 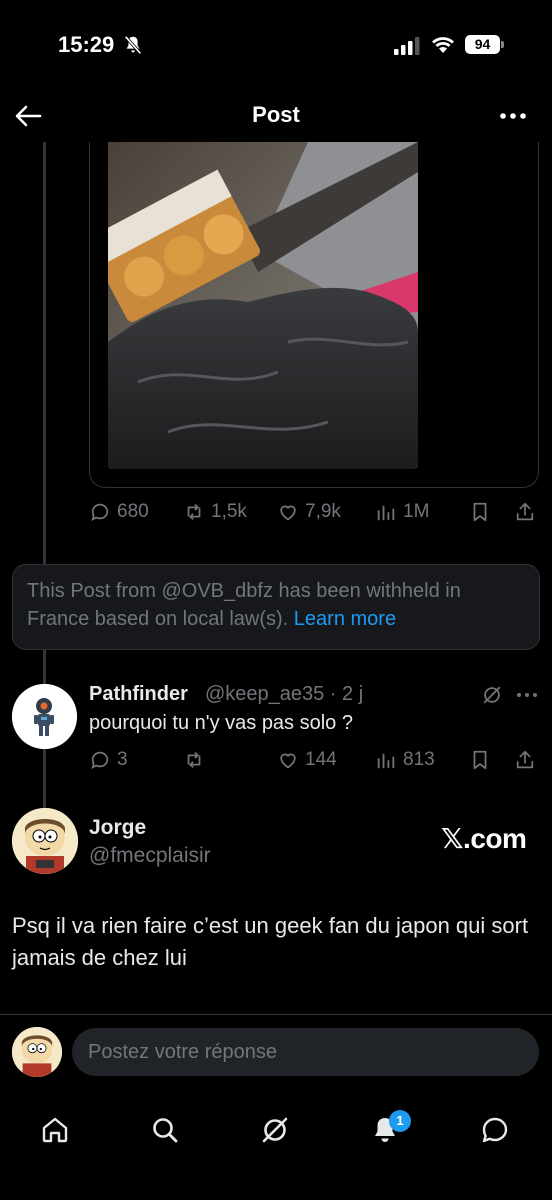 What do you see at coordinates (513, 116) in the screenshot?
I see `more-options-icon` at bounding box center [513, 116].